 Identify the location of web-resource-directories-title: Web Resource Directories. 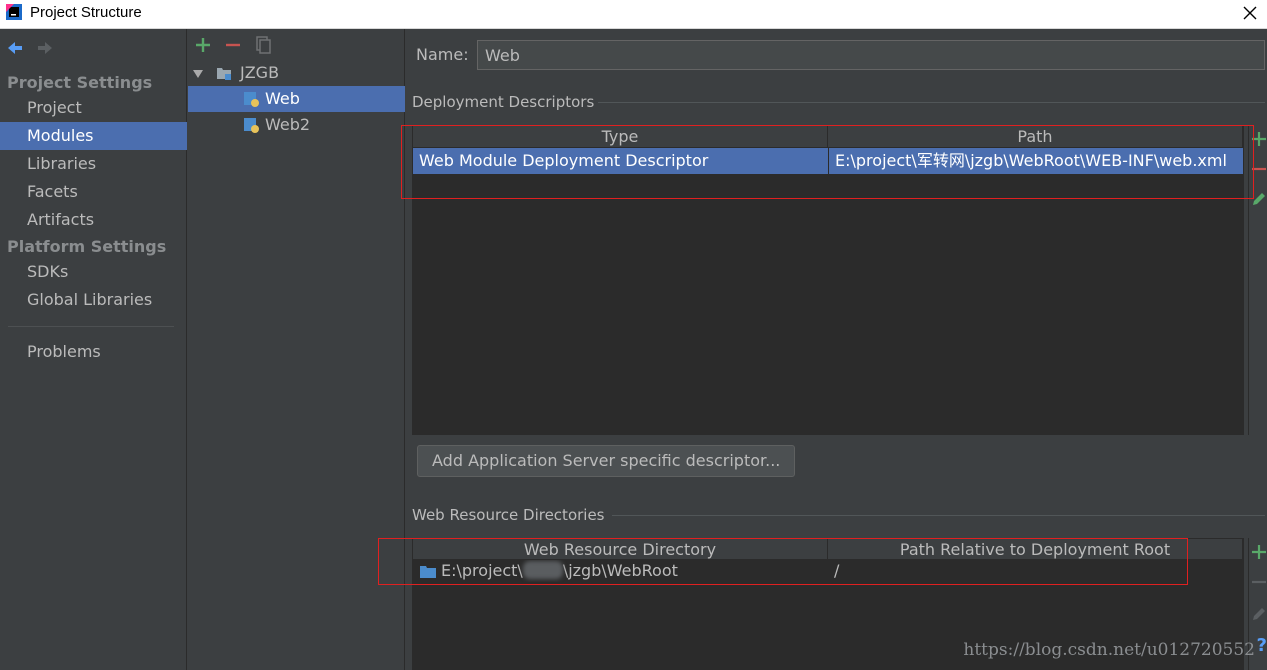
(508, 515).